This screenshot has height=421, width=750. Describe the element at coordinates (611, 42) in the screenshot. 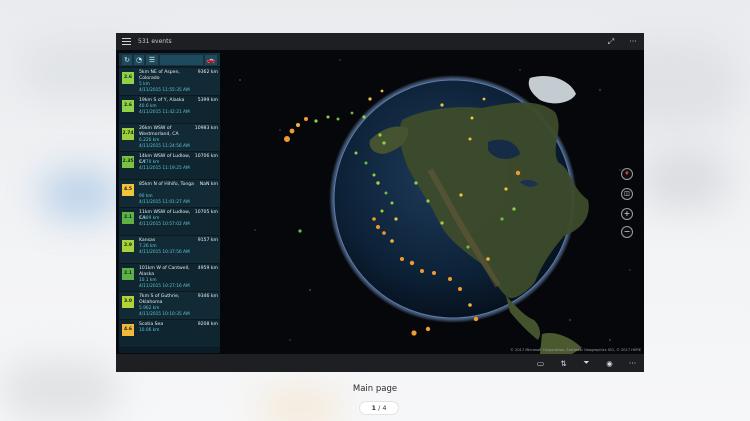

I see `expand-icon: ⤢` at that location.